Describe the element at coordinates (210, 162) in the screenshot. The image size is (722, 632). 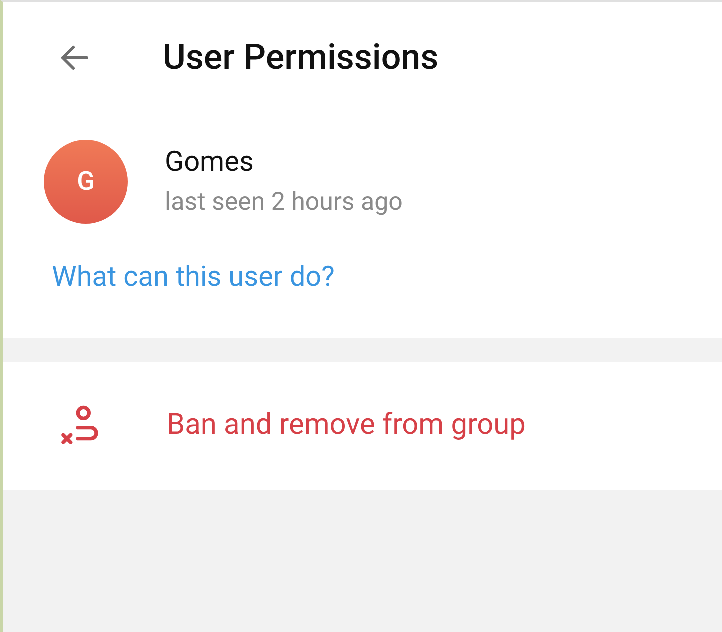
I see `user-name: Gomes` at that location.